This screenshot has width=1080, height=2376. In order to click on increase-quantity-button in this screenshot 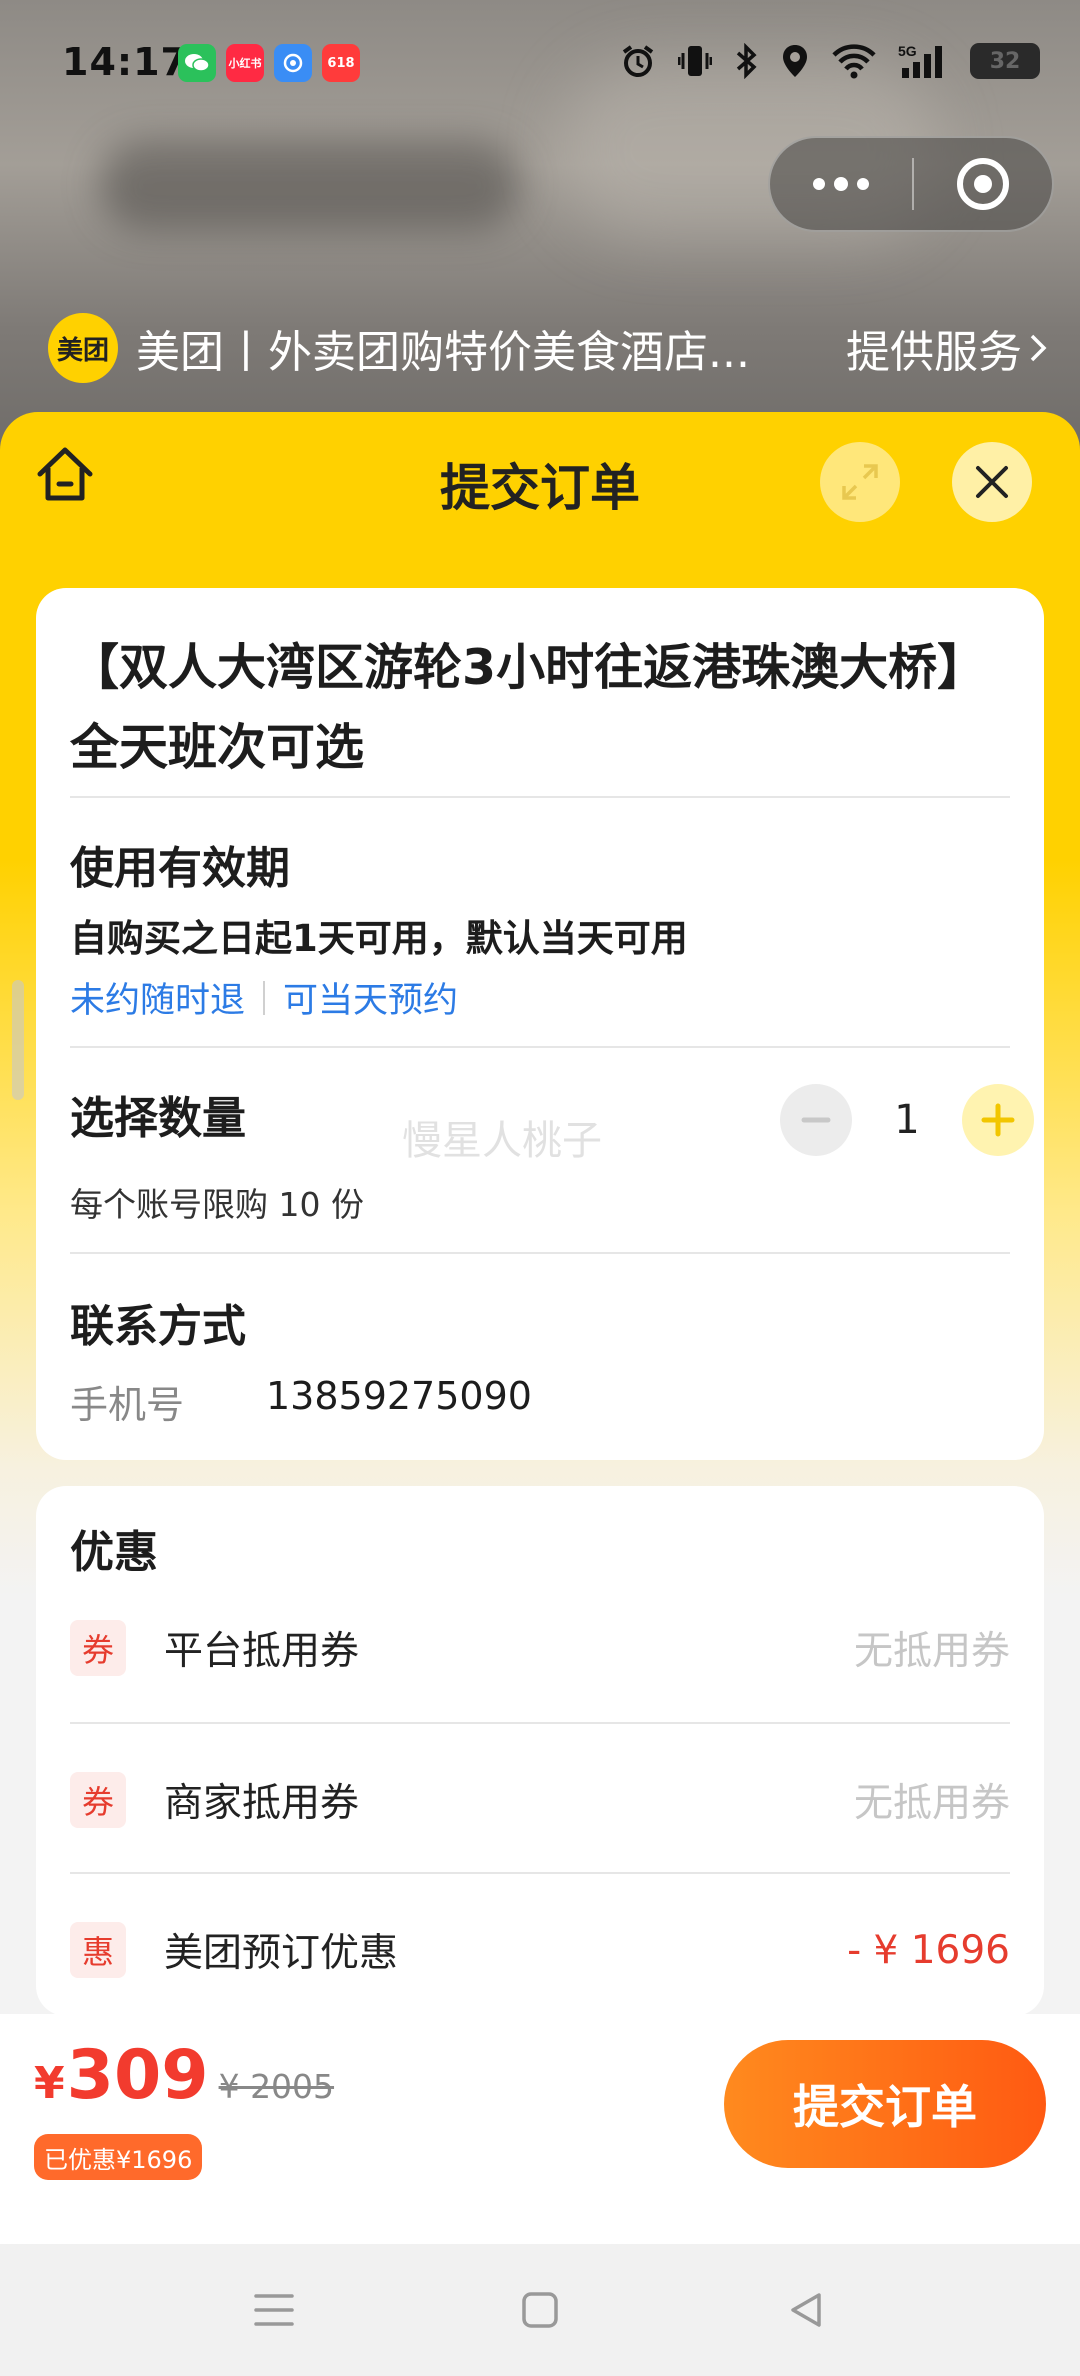, I will do `click(998, 1120)`.